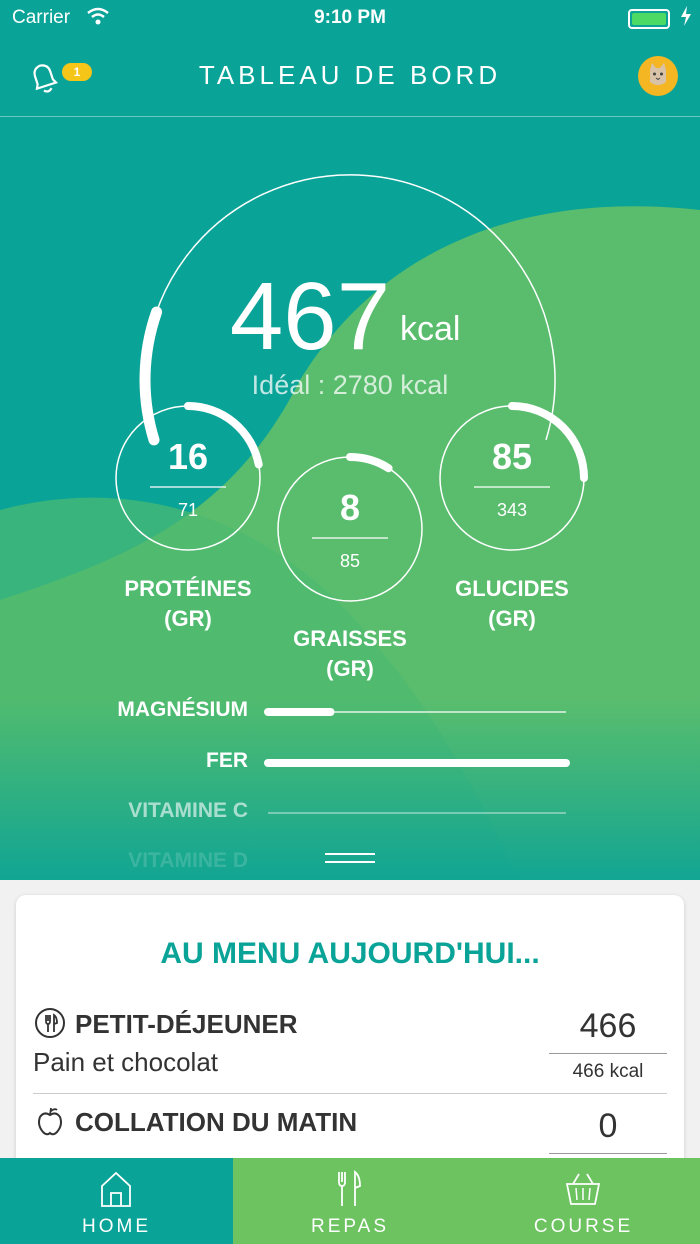 Image resolution: width=700 pixels, height=1244 pixels. Describe the element at coordinates (188, 859) in the screenshot. I see `mineral-label-vitamine-d: VITAMINE D` at that location.